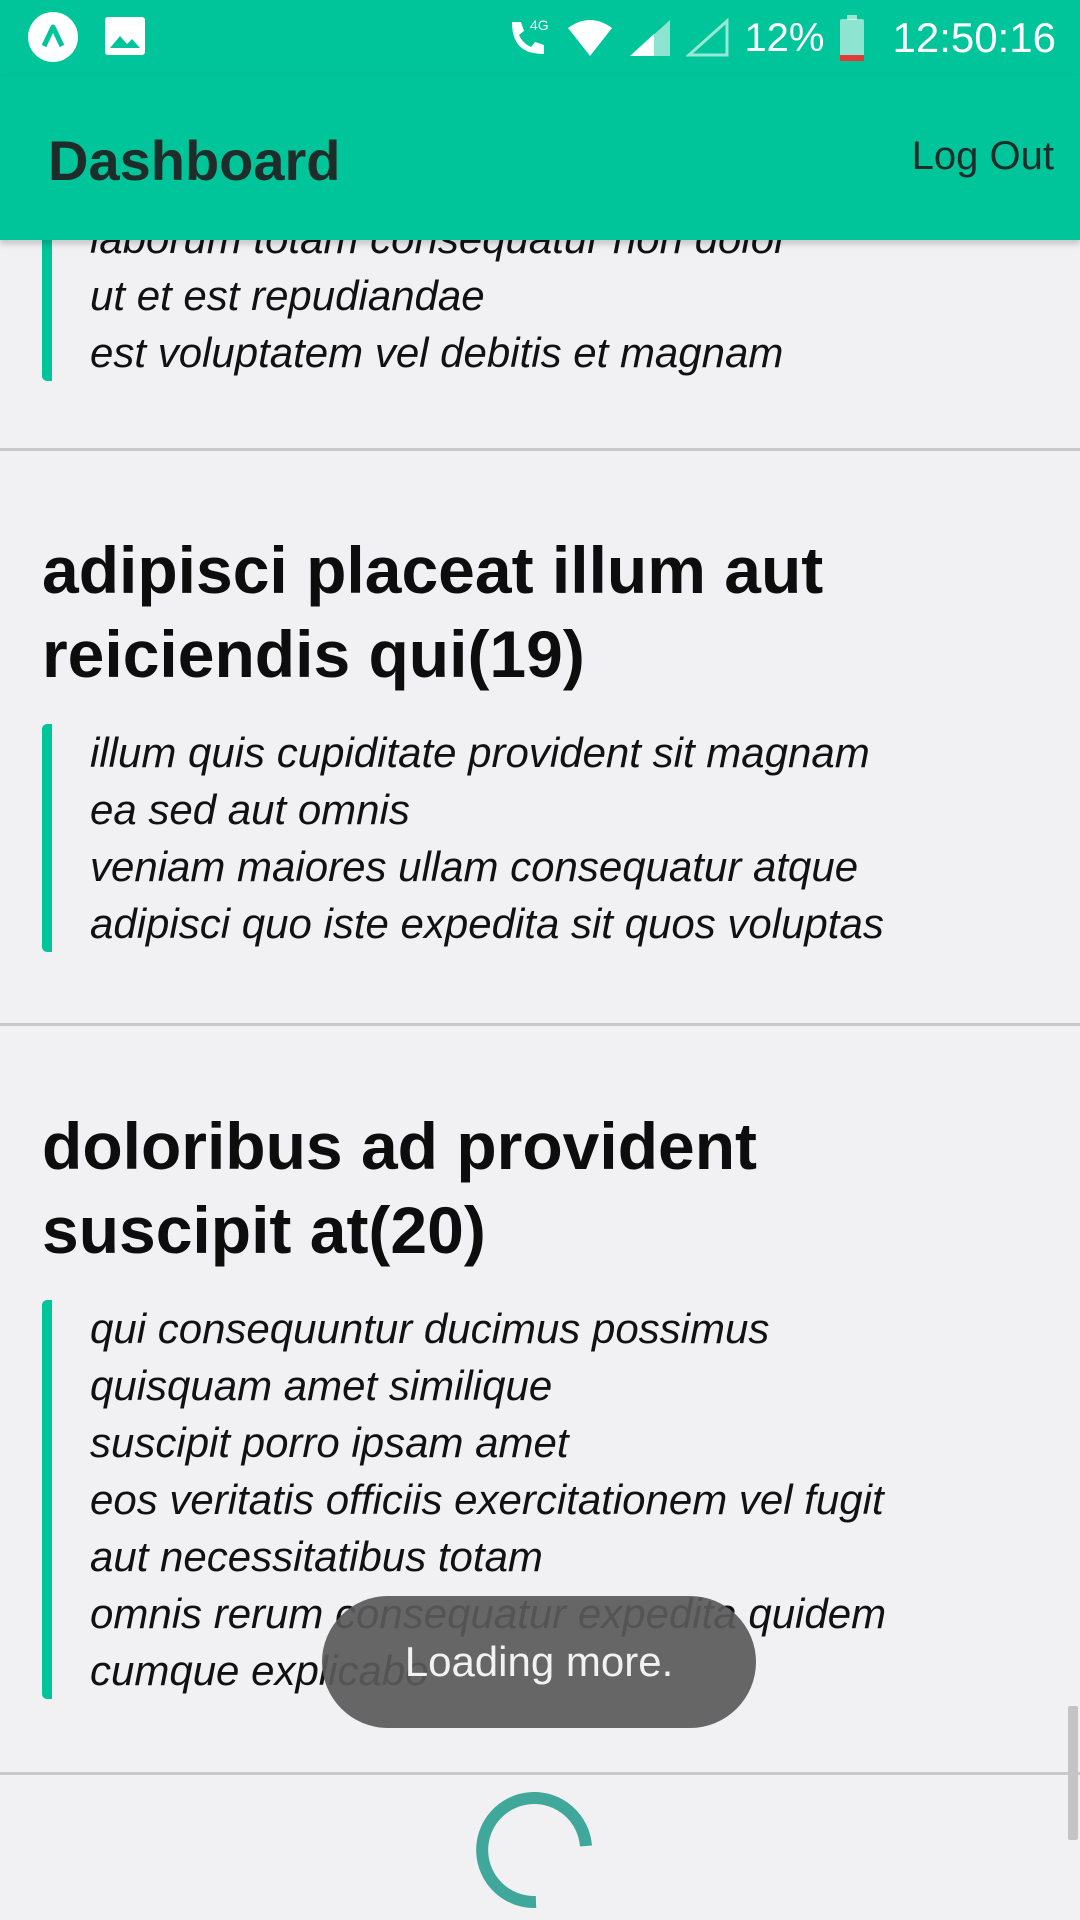  Describe the element at coordinates (530, 35) in the screenshot. I see `phone-4g-icon: 4G` at that location.